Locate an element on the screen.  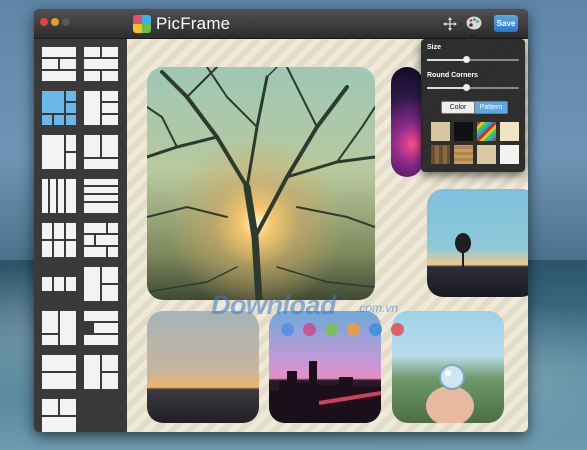
photo-purple-light is located at coordinates (407, 122).